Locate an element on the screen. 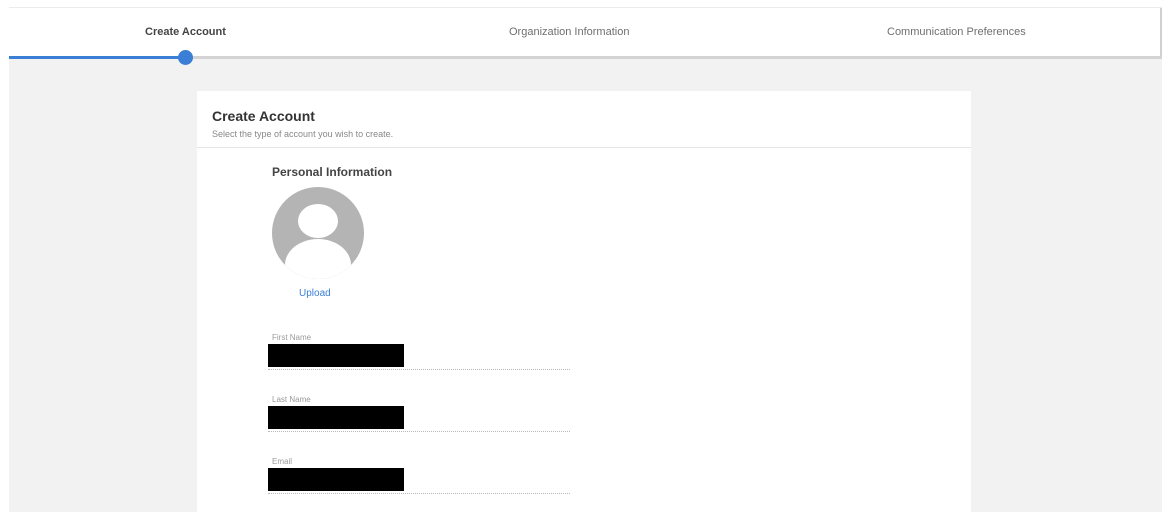 The height and width of the screenshot is (512, 1168). first-name-underline is located at coordinates (419, 369).